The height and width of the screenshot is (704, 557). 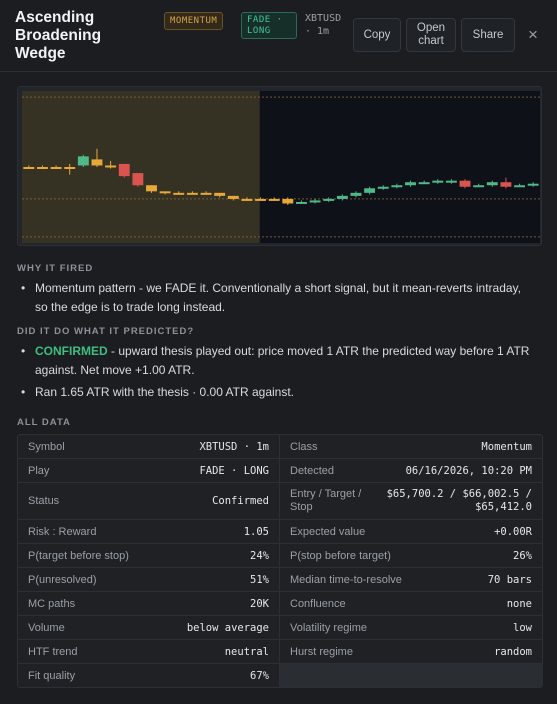 I want to click on data-row-hurst-regime: Hurst regime random, so click(x=411, y=652).